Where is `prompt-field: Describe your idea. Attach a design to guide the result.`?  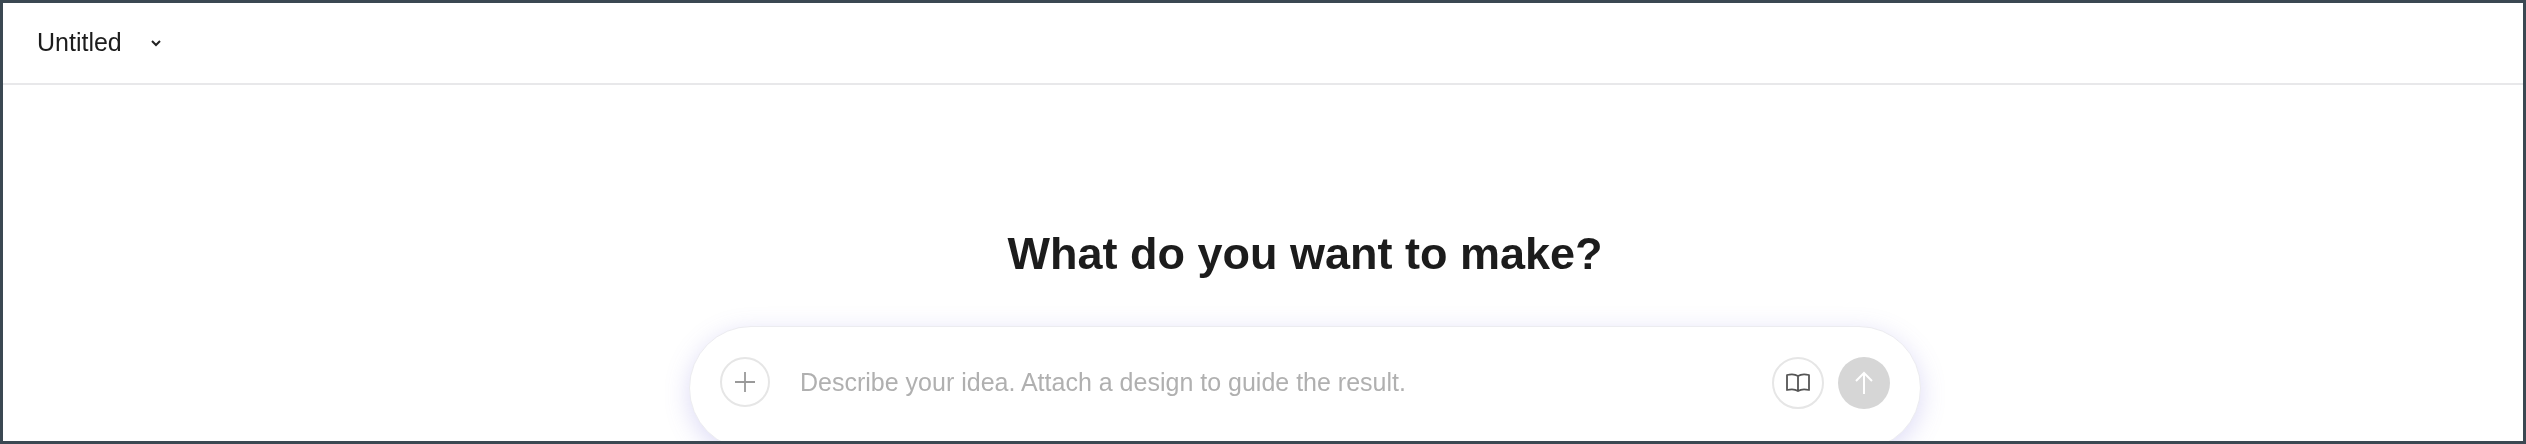
prompt-field: Describe your idea. Attach a design to guide the result. is located at coordinates (1305, 383).